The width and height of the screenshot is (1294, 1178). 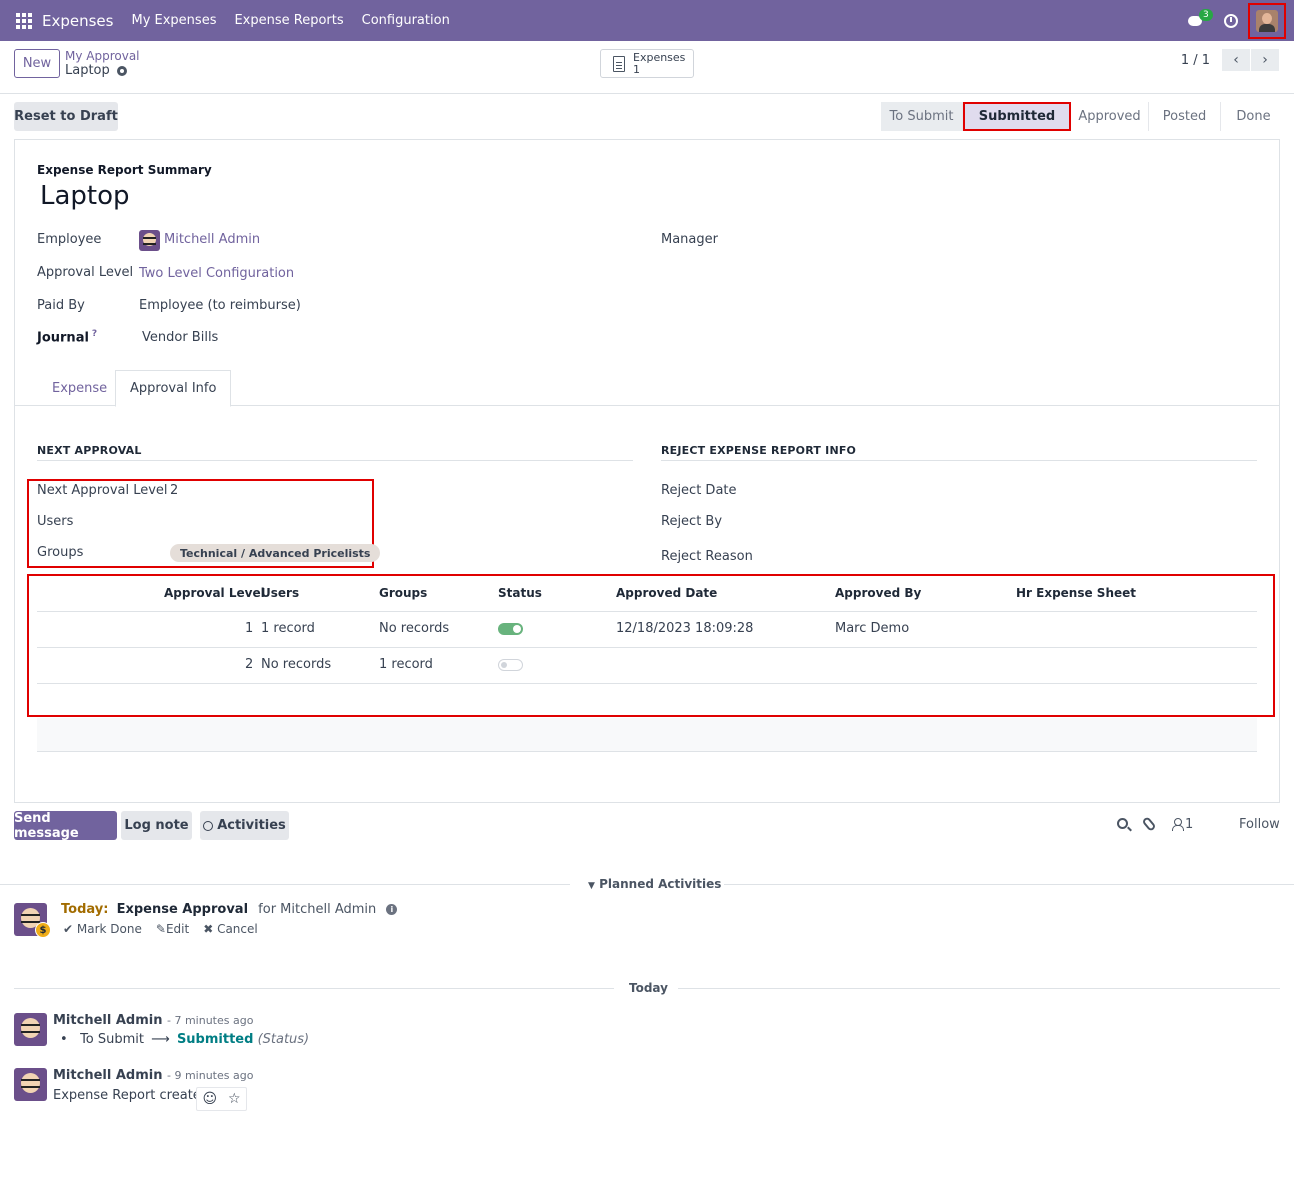 What do you see at coordinates (251, 825) in the screenshot?
I see `activities-label: Activities` at bounding box center [251, 825].